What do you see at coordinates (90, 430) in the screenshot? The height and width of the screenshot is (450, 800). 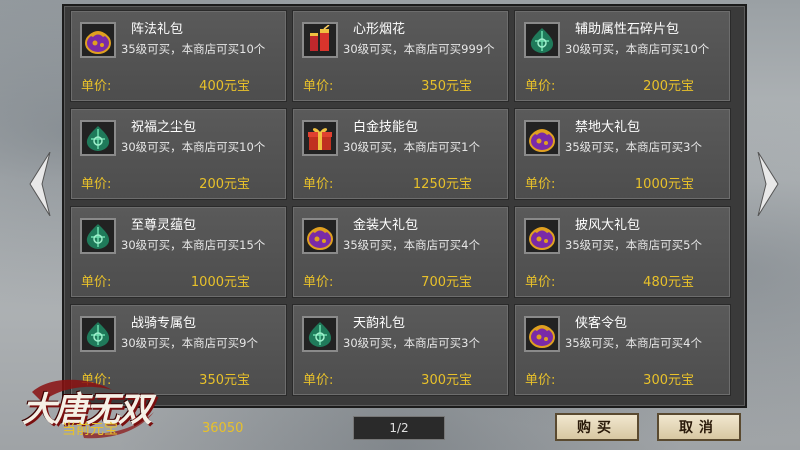 I see `current-currency-label: 当前元宝` at bounding box center [90, 430].